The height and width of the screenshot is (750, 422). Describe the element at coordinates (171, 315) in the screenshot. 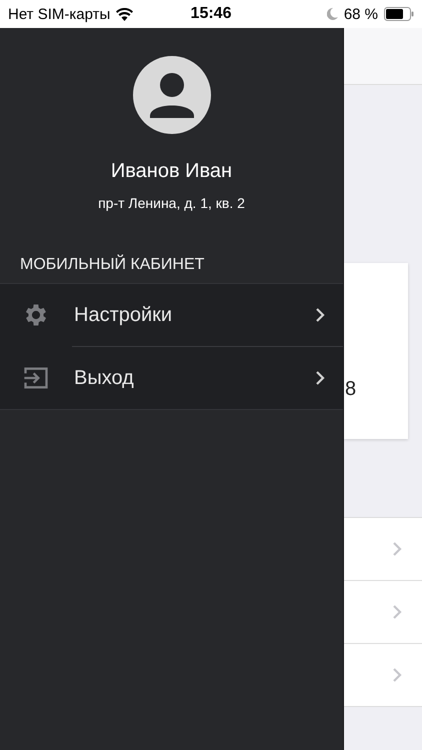

I see `menu-item: Настройки` at that location.